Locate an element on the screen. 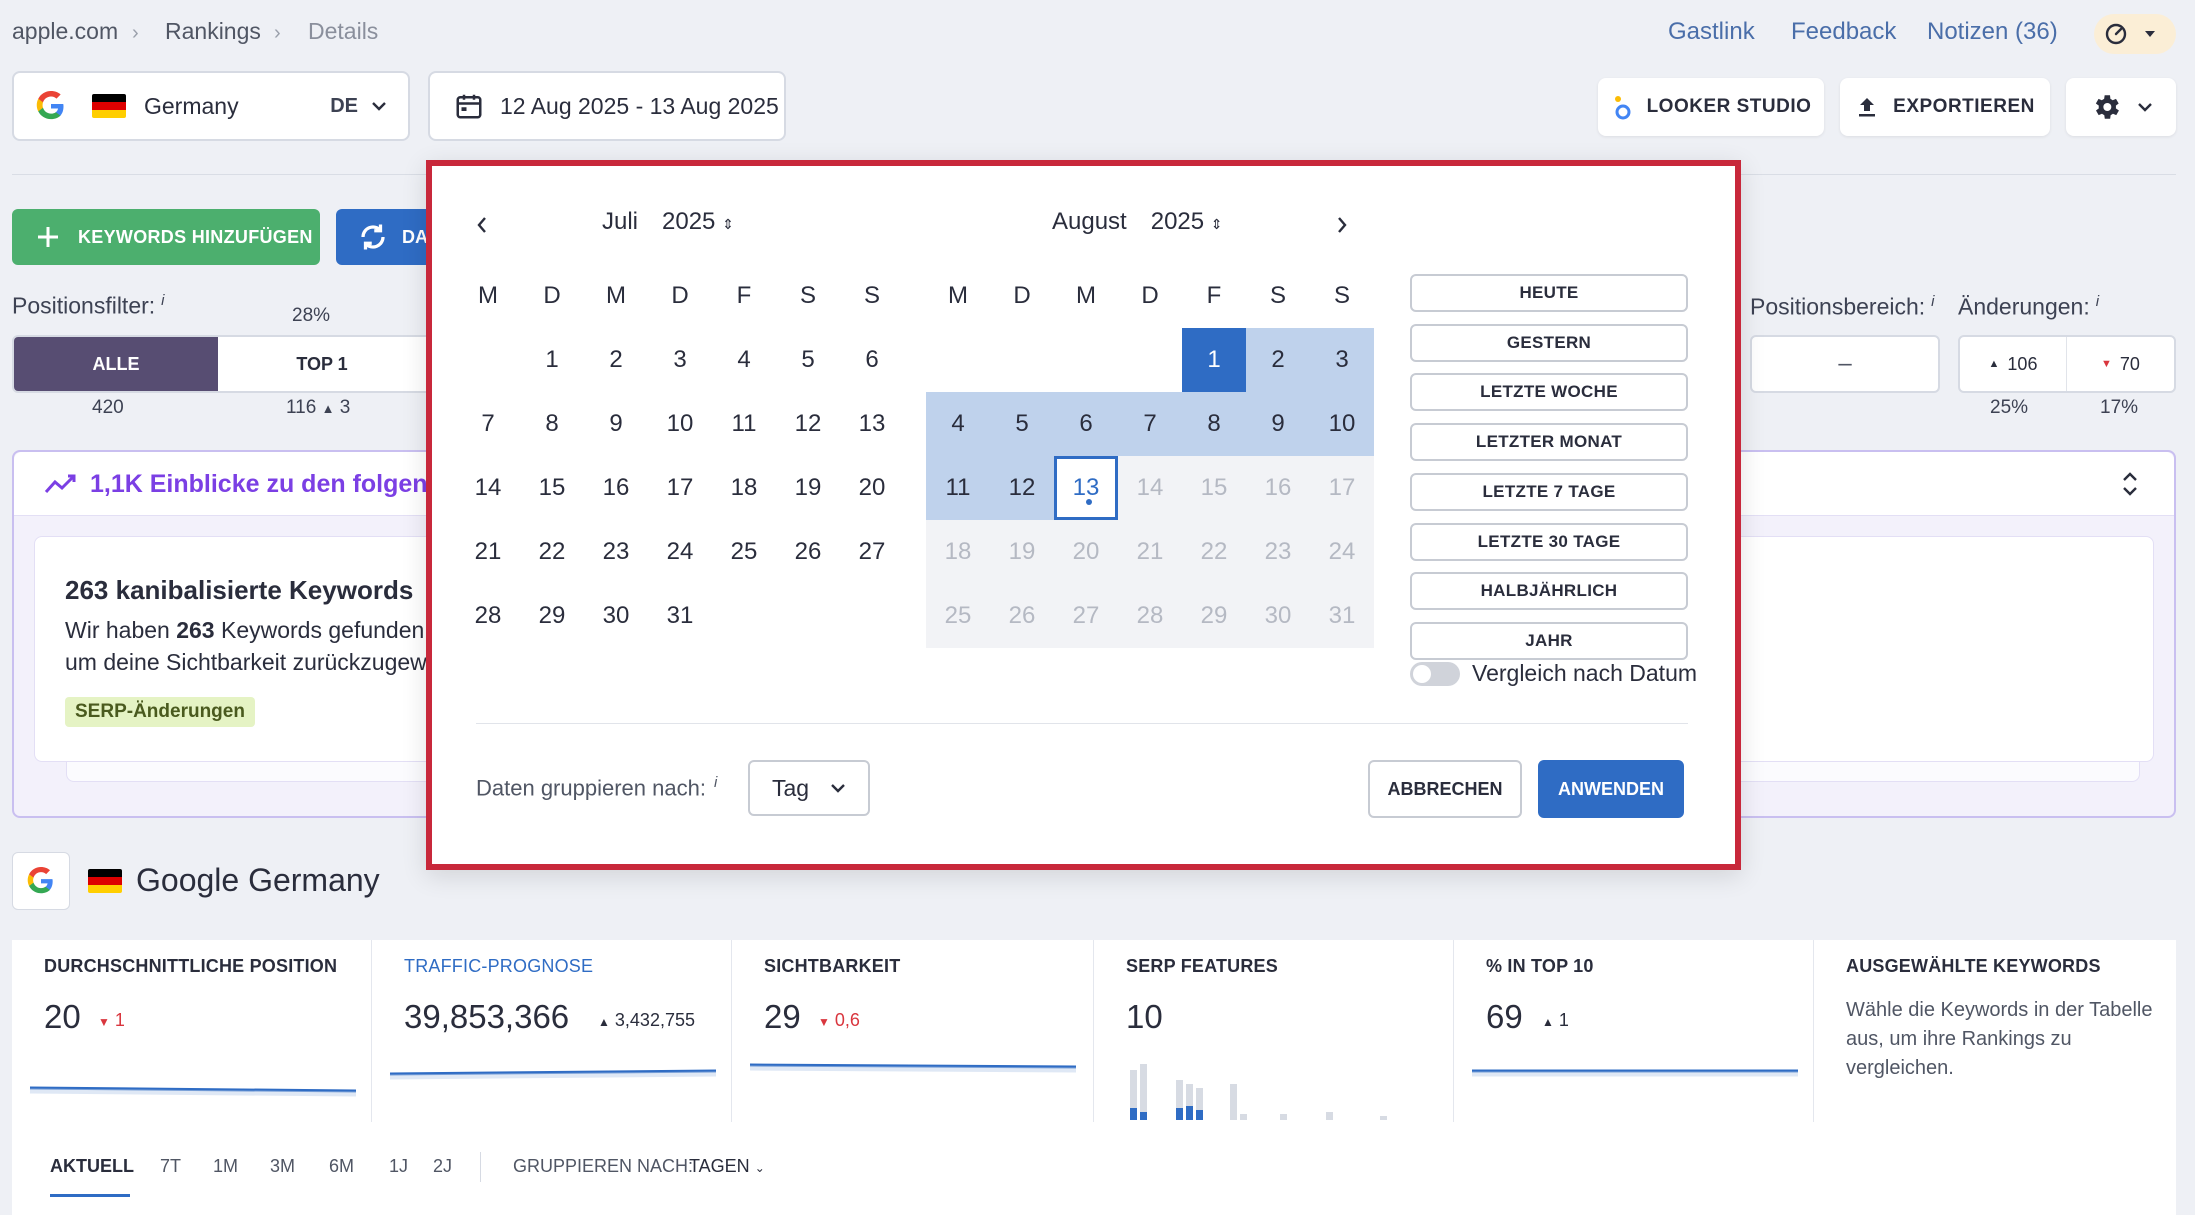 This screenshot has width=2195, height=1215. location-selector: Germany DE is located at coordinates (211, 106).